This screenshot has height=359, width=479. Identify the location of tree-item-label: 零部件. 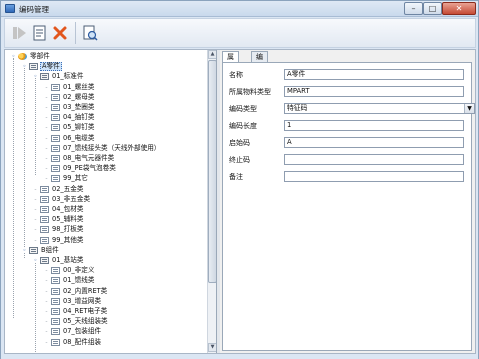
(40, 56).